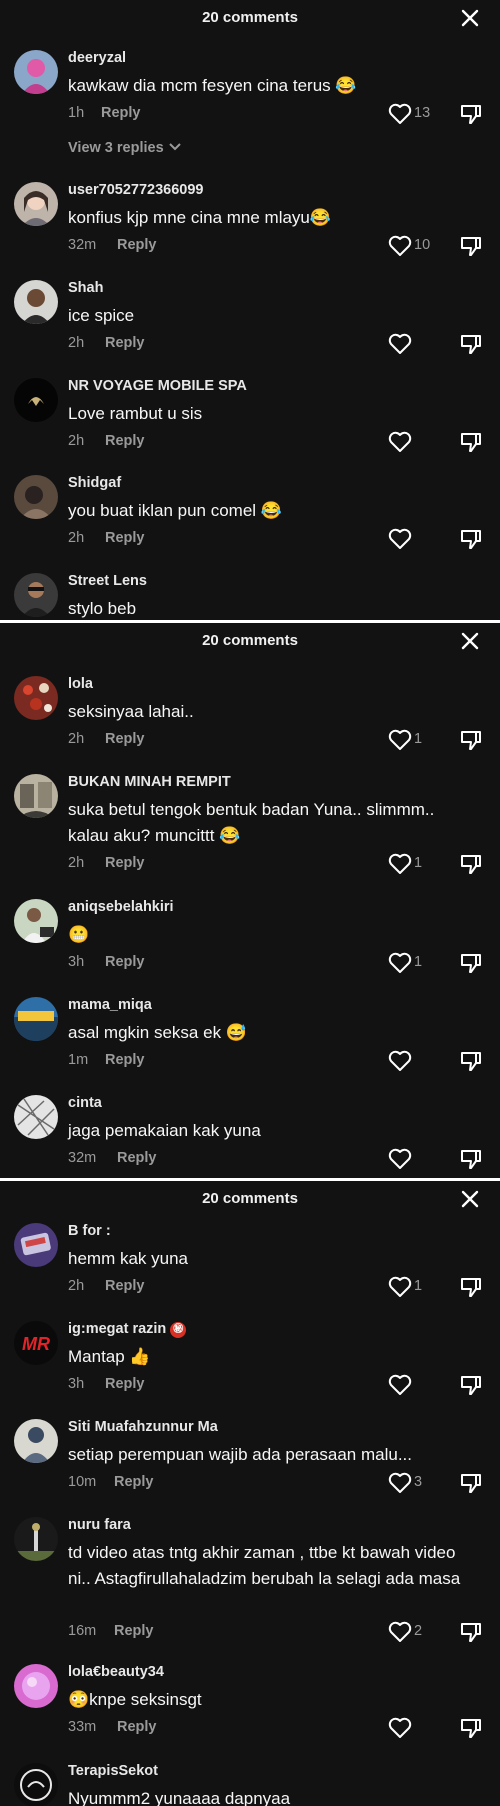 This screenshot has width=500, height=1806. I want to click on comment-username: Shah, so click(85, 288).